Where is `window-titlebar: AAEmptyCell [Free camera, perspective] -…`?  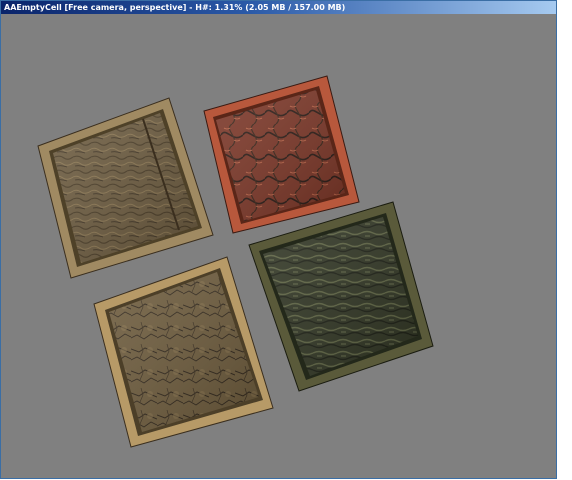 window-titlebar: AAEmptyCell [Free camera, perspective] -… is located at coordinates (278, 7).